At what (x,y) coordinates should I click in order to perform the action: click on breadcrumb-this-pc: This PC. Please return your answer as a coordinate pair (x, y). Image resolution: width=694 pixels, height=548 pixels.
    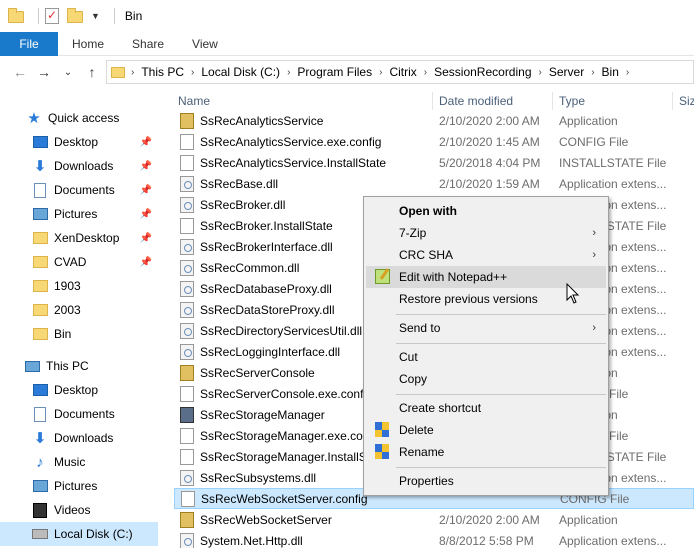
    Looking at the image, I should click on (162, 72).